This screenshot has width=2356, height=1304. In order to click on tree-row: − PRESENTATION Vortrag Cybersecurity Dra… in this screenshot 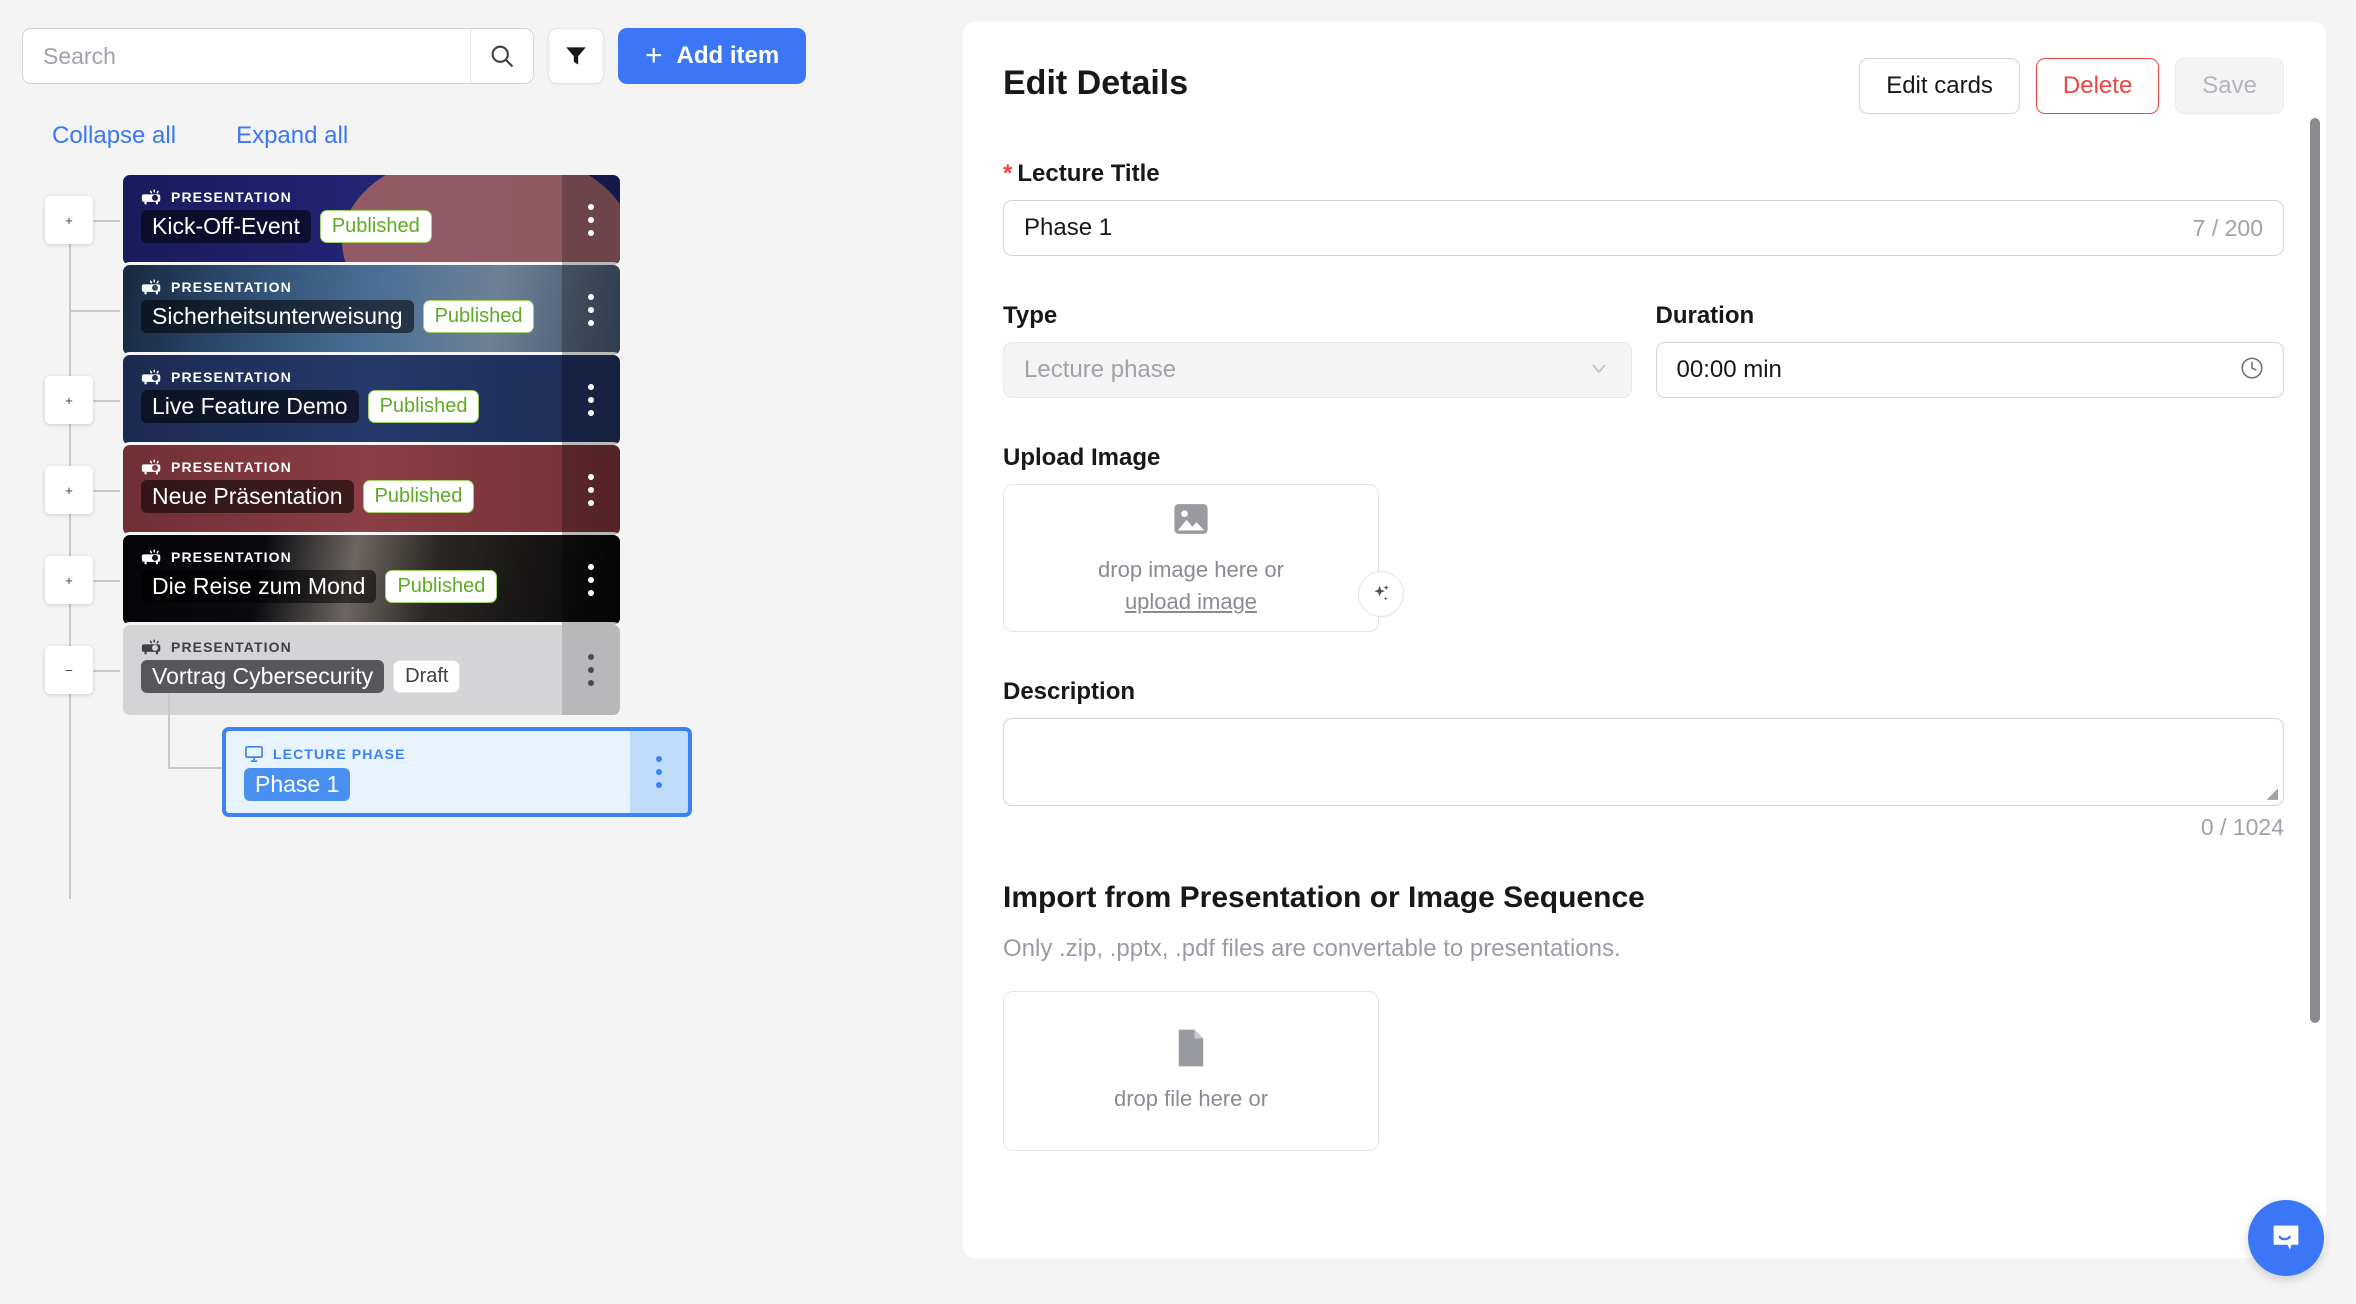, I will do `click(472, 670)`.